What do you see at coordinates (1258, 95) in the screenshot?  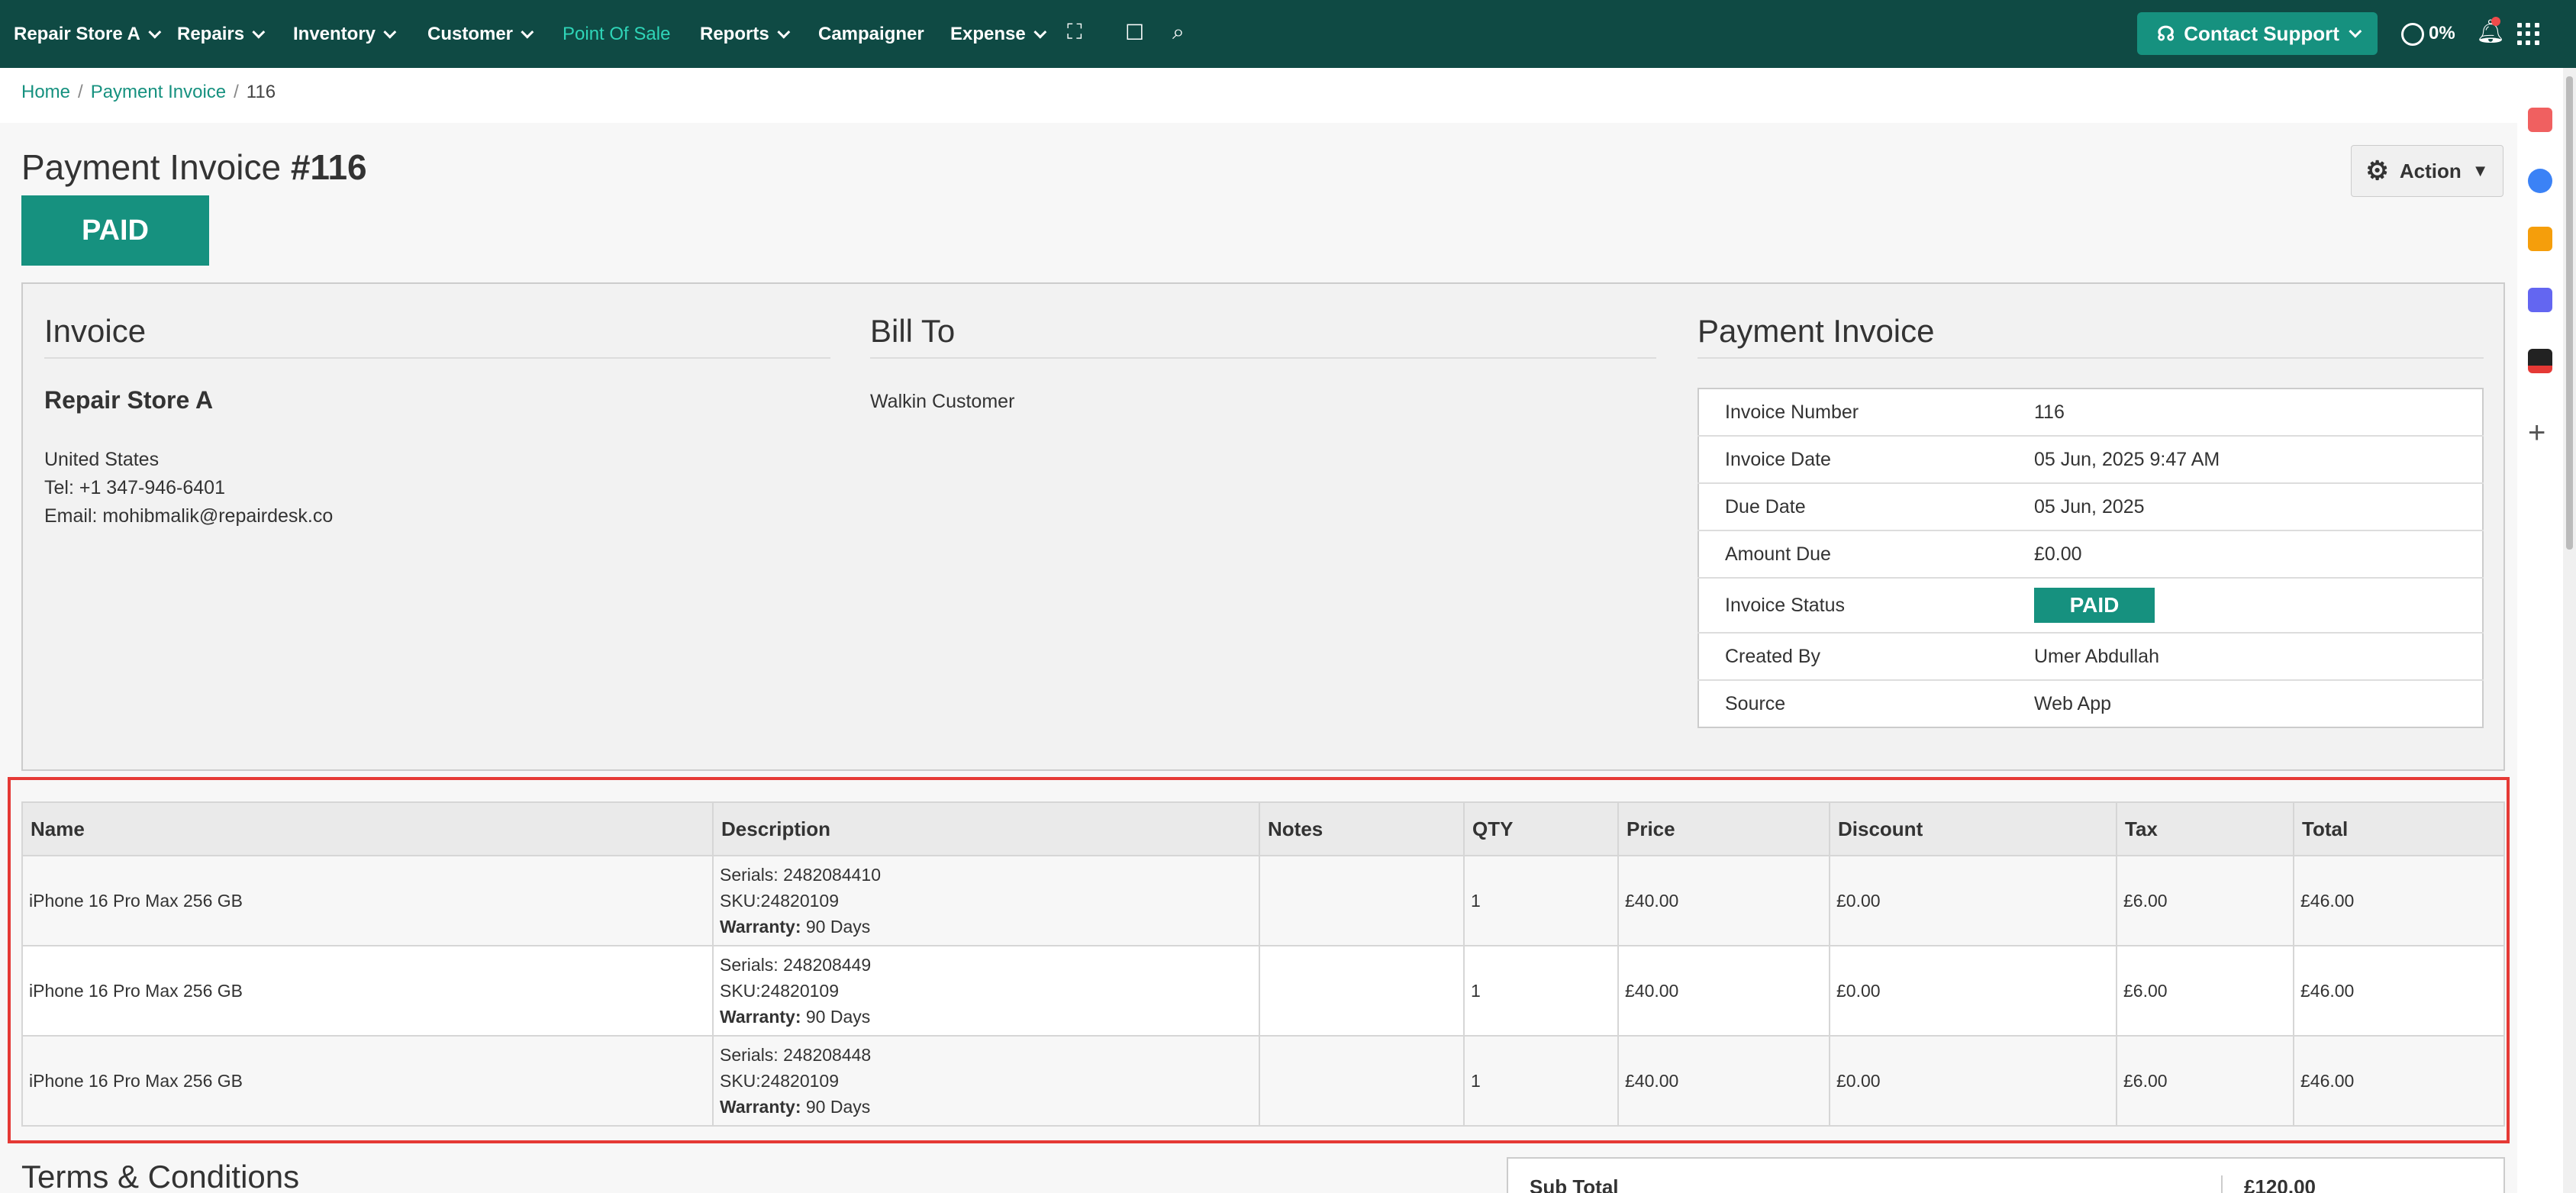 I see `breadcrumb-bar: Home / Payment Invoice / 116` at bounding box center [1258, 95].